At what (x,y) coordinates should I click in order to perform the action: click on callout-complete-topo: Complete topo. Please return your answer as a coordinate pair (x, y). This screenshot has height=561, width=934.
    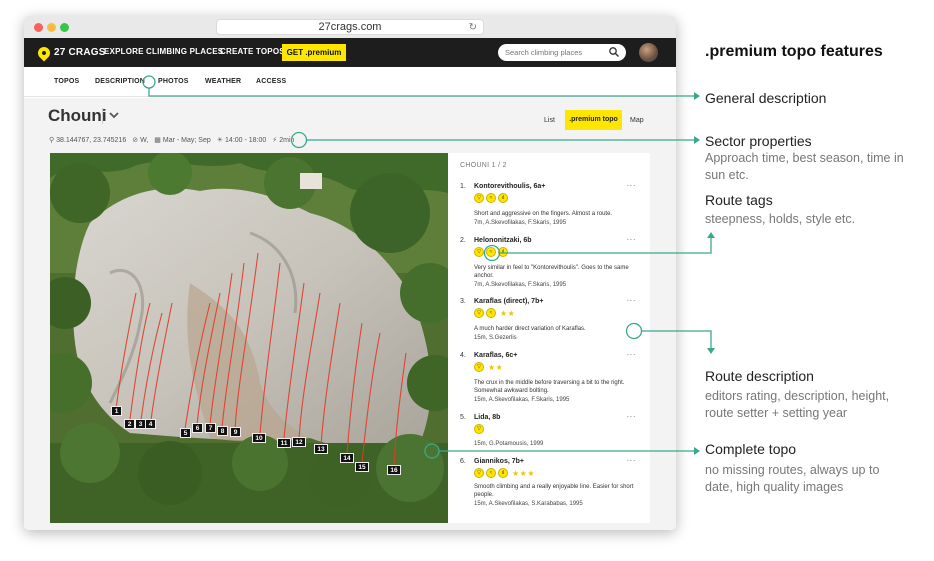
    Looking at the image, I should click on (751, 449).